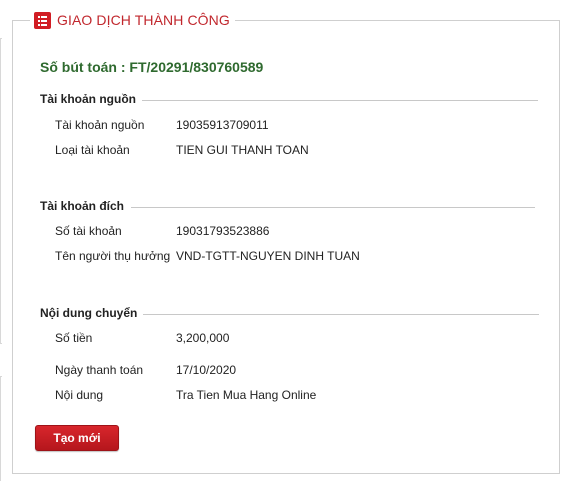 This screenshot has width=573, height=481. What do you see at coordinates (74, 338) in the screenshot?
I see `amount-label: Số tiền` at bounding box center [74, 338].